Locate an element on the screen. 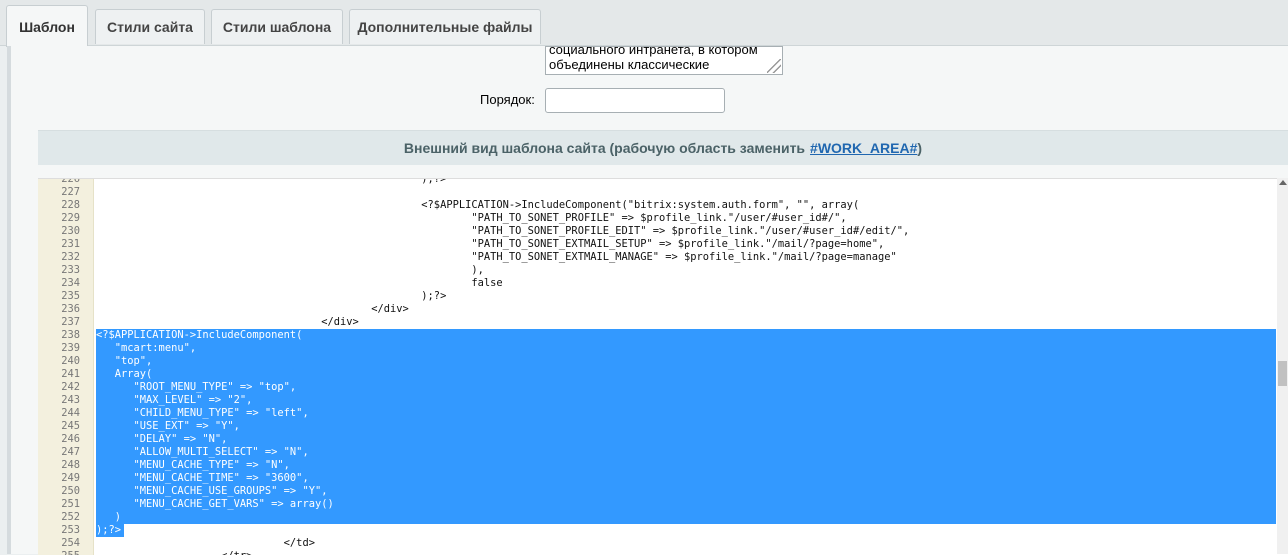 The image size is (1288, 555). line-number: 229 is located at coordinates (70, 218).